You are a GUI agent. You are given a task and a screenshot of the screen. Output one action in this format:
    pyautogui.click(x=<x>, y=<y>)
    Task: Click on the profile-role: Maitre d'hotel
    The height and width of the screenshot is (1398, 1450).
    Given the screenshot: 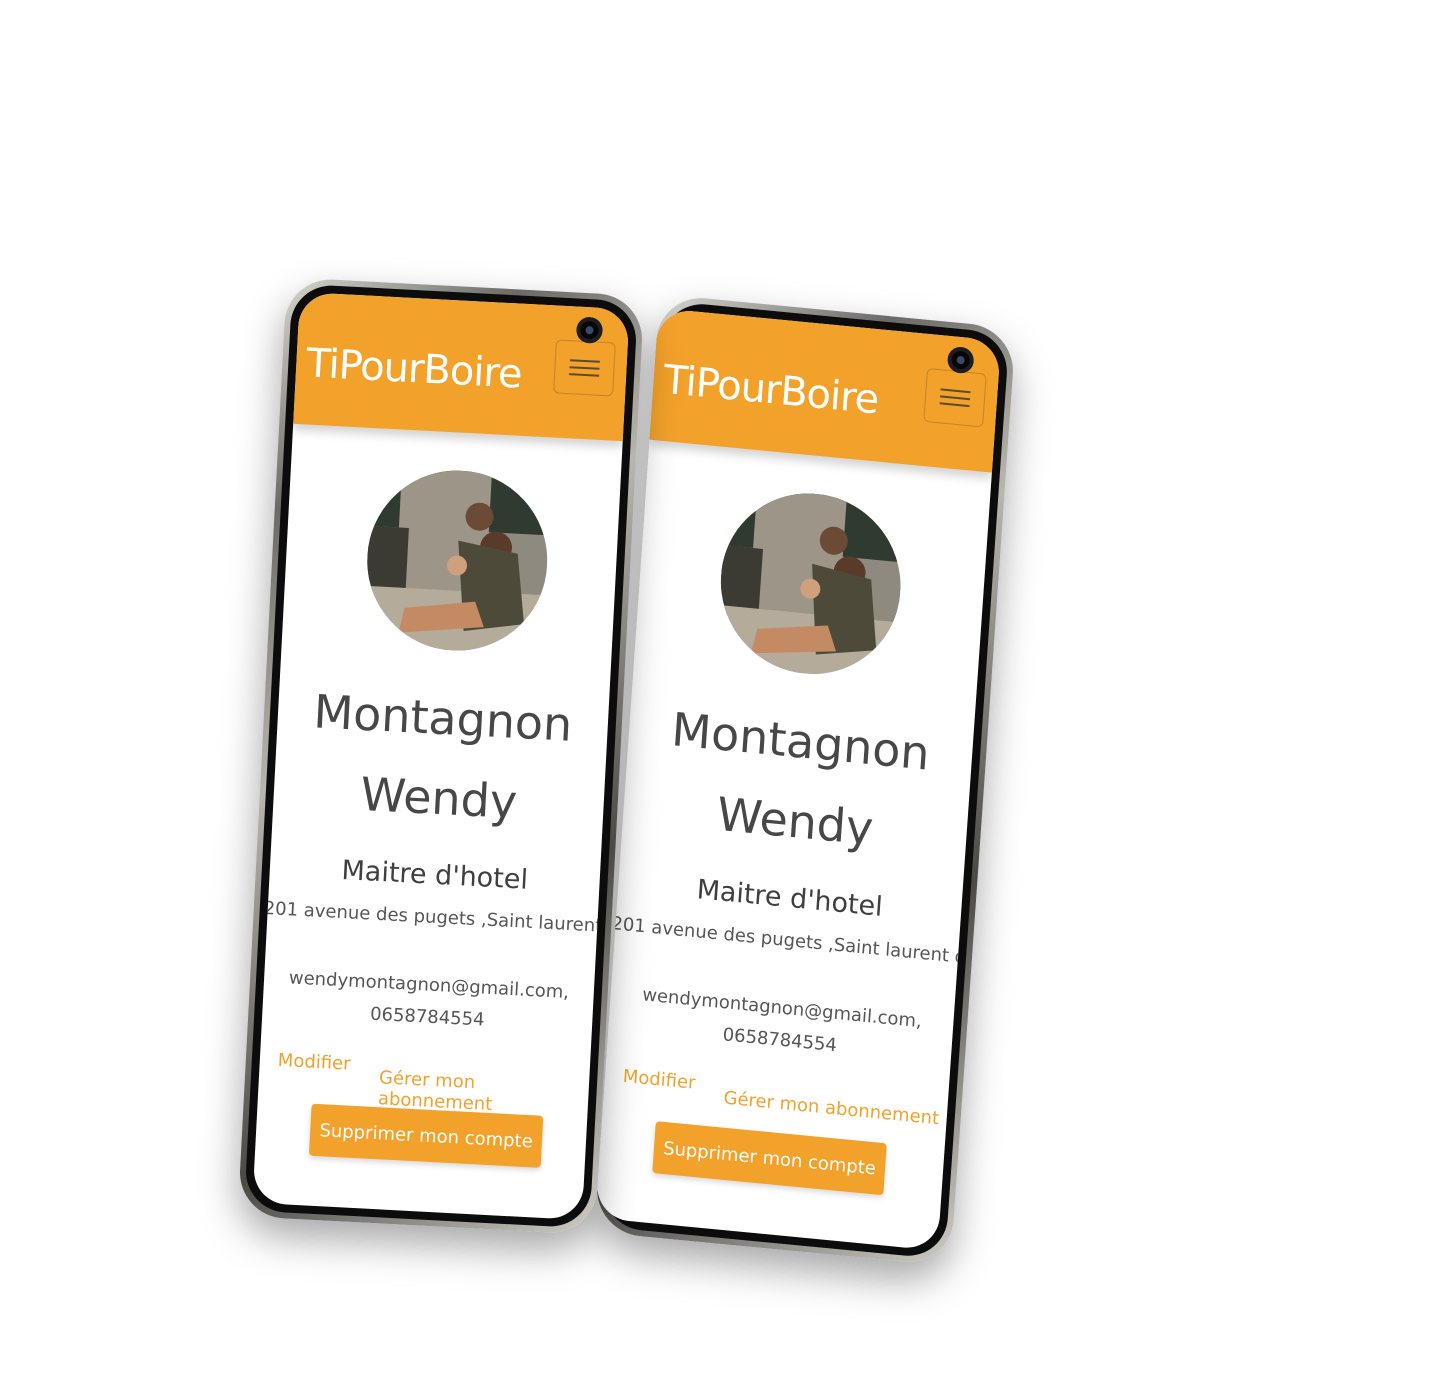 What is the action you would take?
    pyautogui.click(x=434, y=875)
    